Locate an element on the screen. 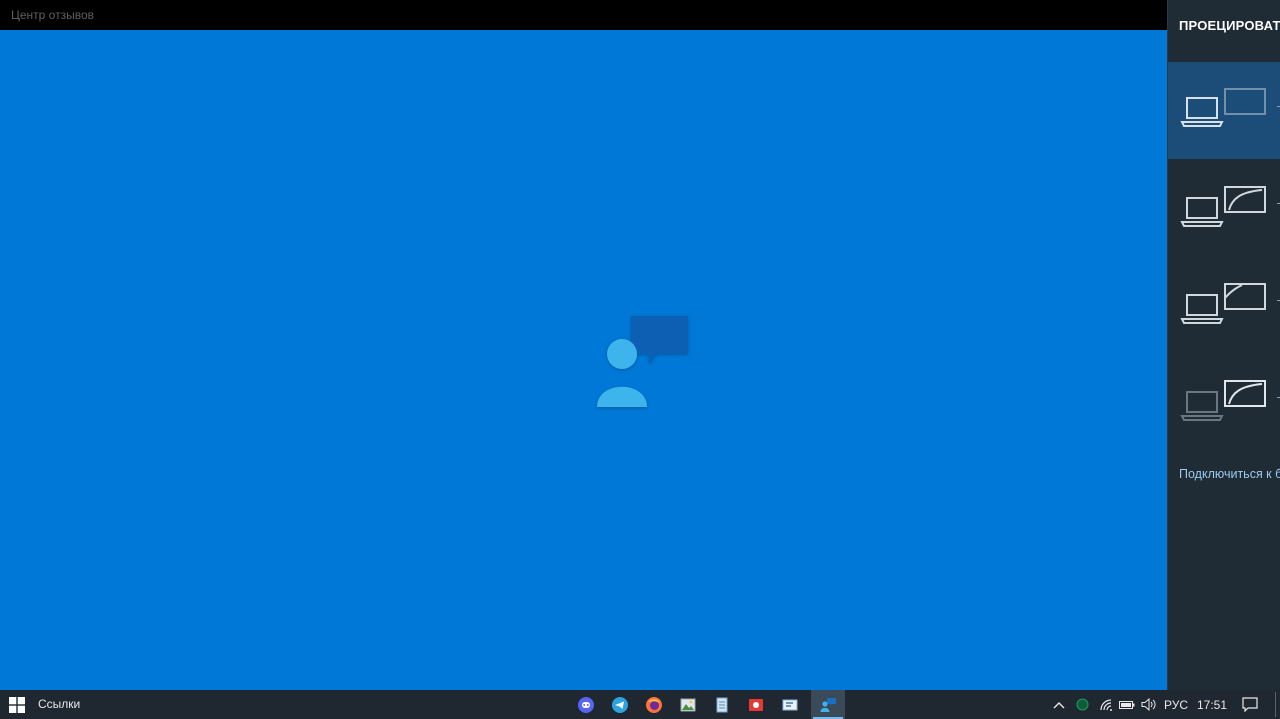 The width and height of the screenshot is (1280, 719). screen-recorder-icon is located at coordinates (756, 704).